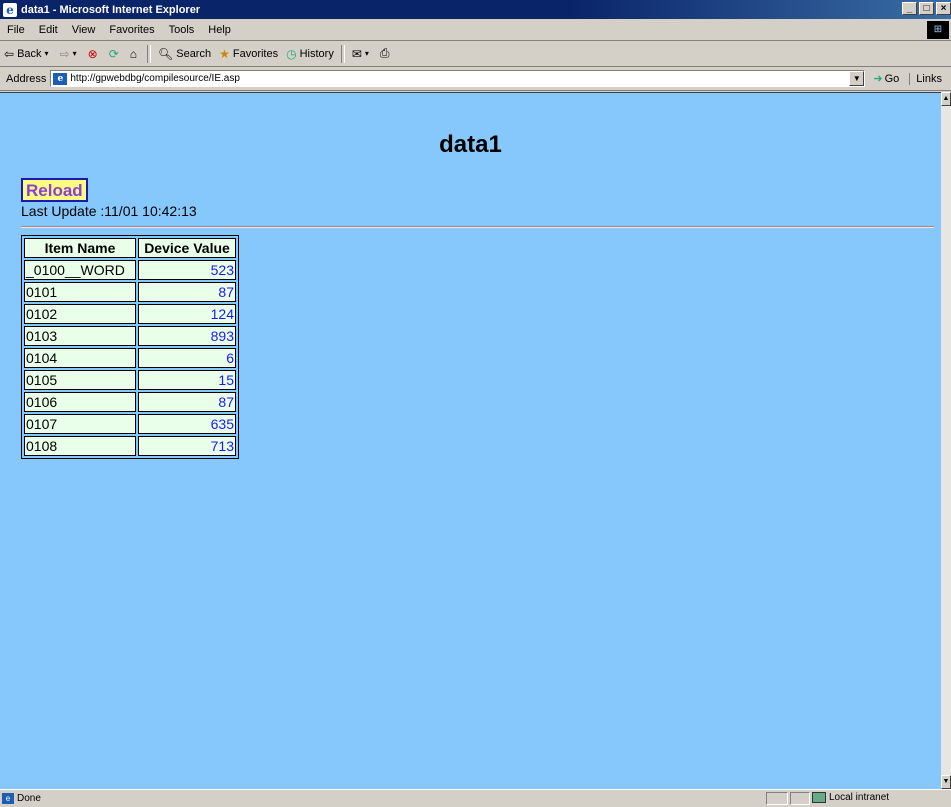 The width and height of the screenshot is (951, 807). I want to click on stop-icon: ⊗, so click(92, 53).